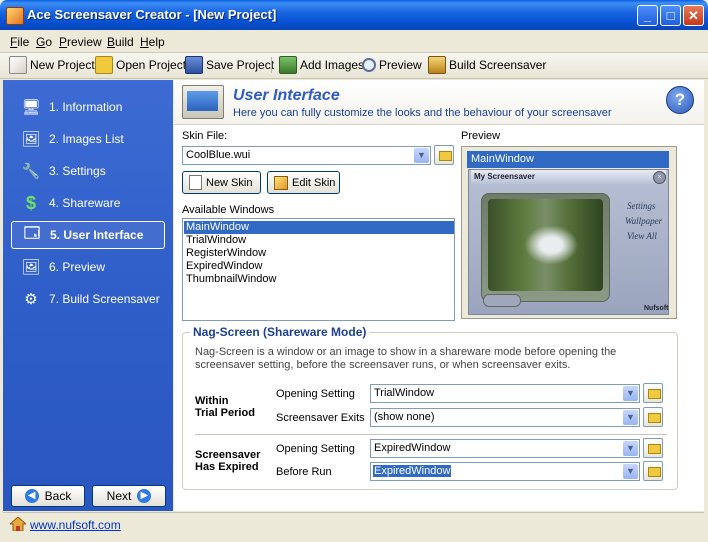 This screenshot has width=708, height=542. I want to click on sidebar-item-preview: 🖼 6. Preview, so click(88, 267).